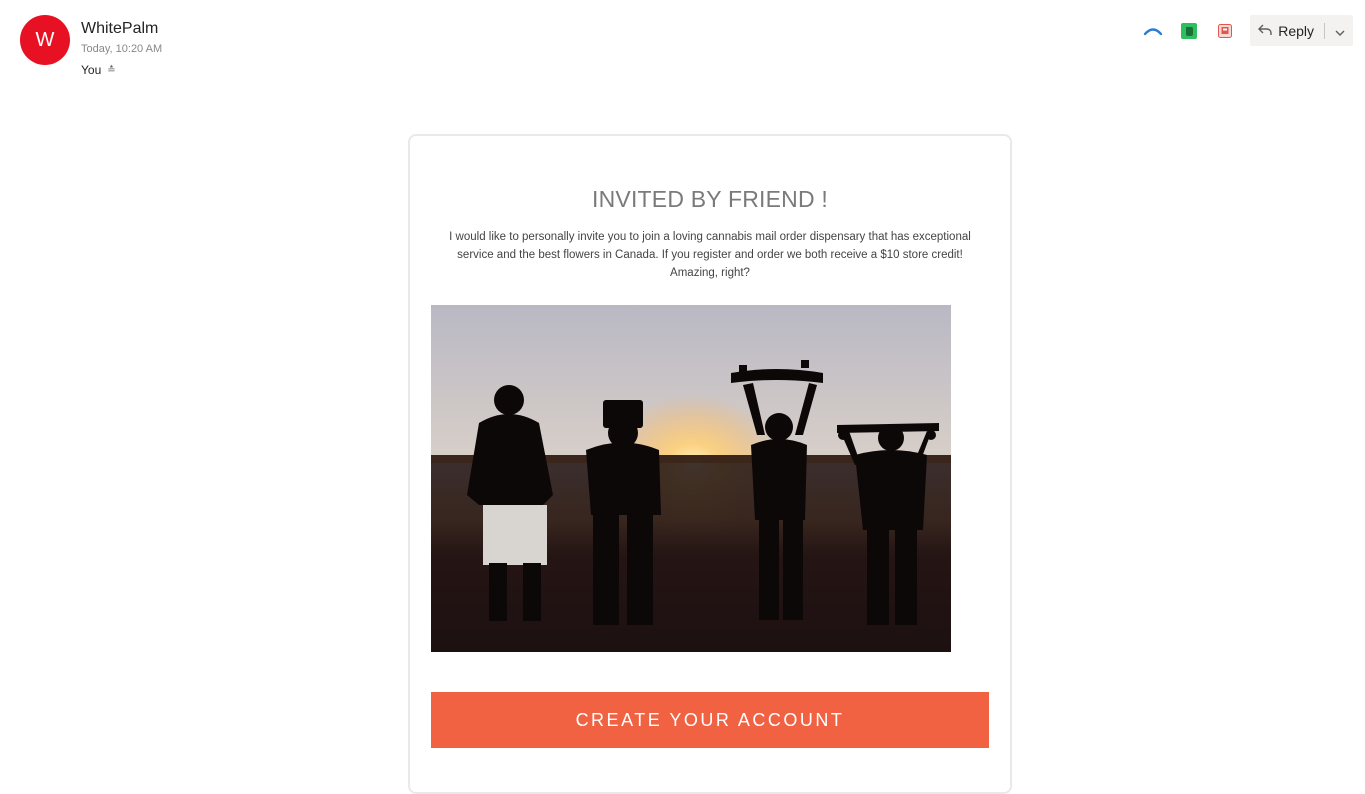  Describe the element at coordinates (111, 70) in the screenshot. I see `expand-recipients-icon: ≛` at that location.